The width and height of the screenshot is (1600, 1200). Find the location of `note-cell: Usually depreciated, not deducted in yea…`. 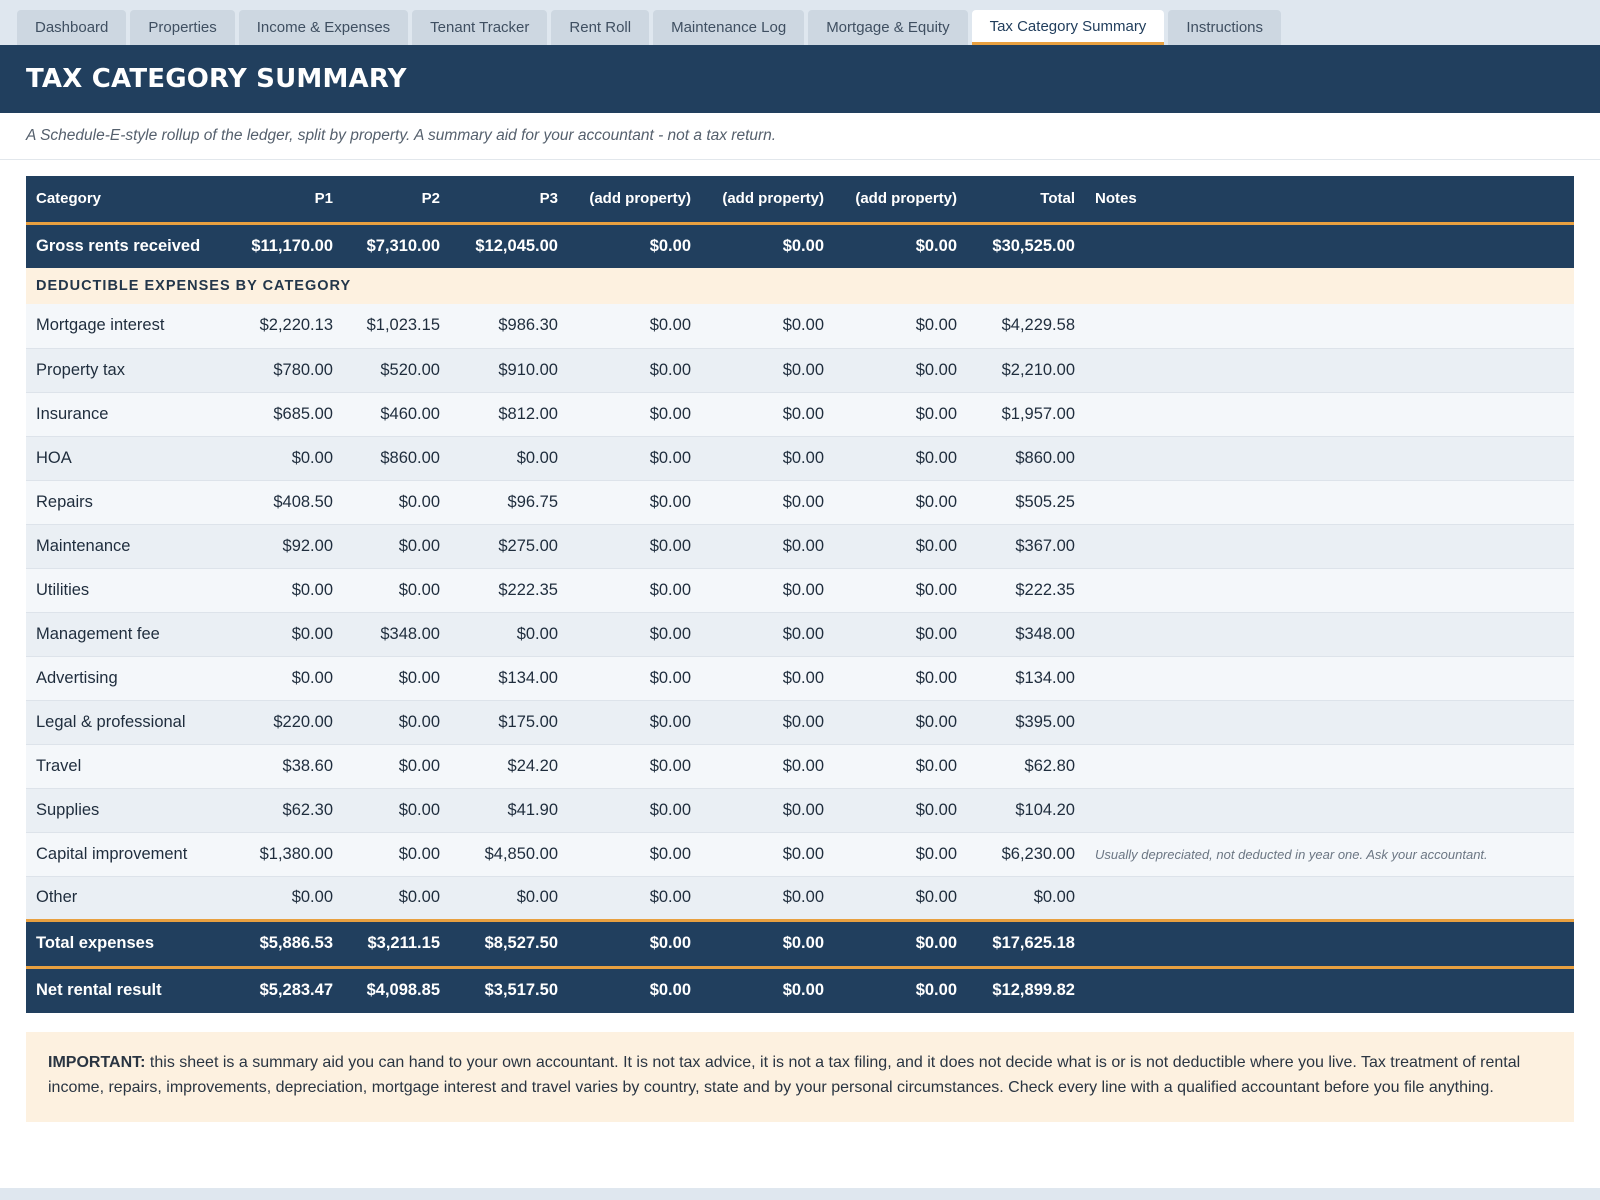

note-cell: Usually depreciated, not deducted in yea… is located at coordinates (1329, 854).